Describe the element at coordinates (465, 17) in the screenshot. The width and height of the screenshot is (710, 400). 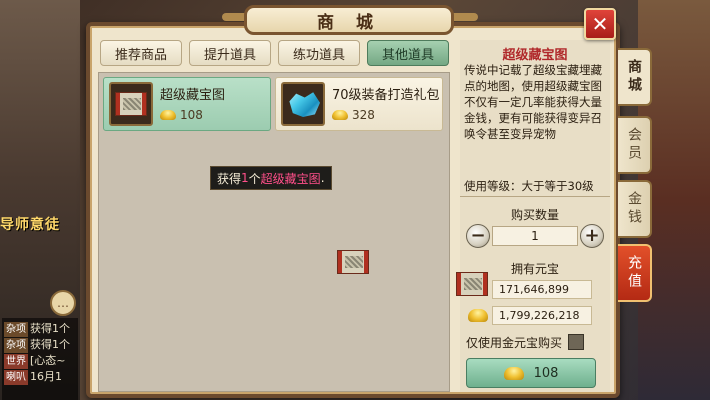
I see `title-ornament-right` at that location.